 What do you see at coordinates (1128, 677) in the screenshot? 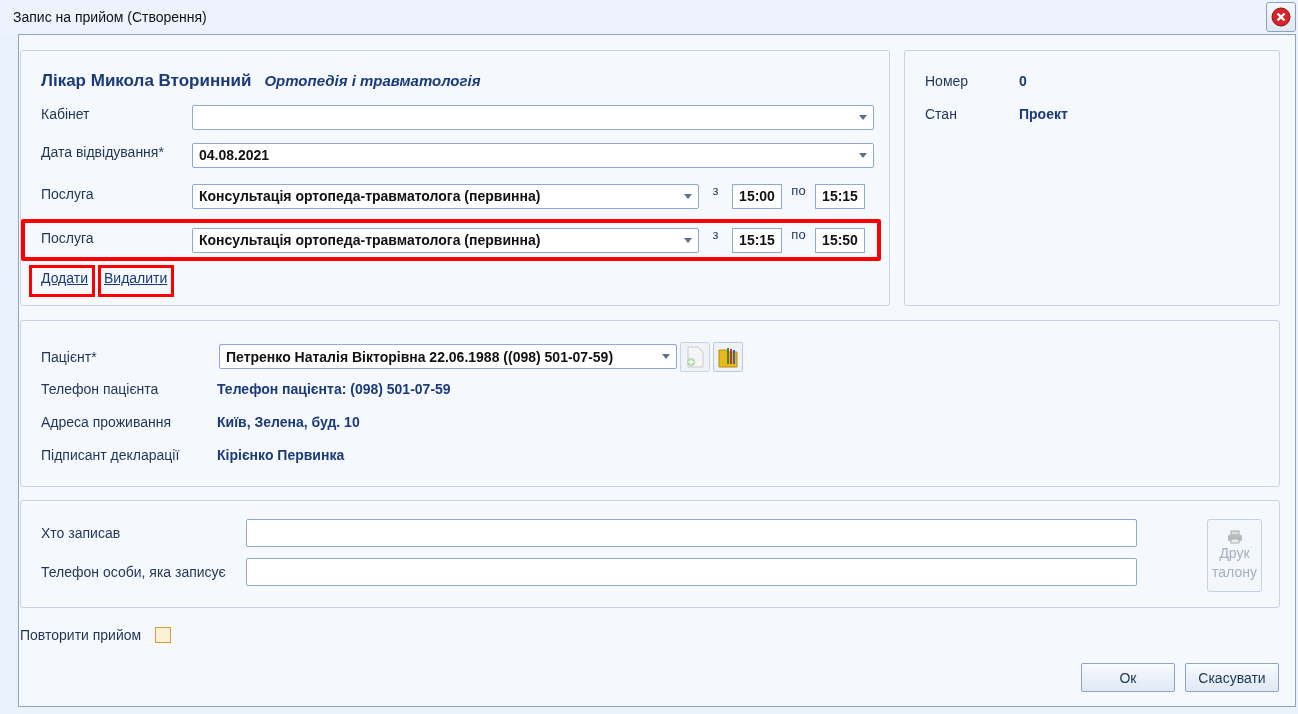
I see `ok-button: Ок` at bounding box center [1128, 677].